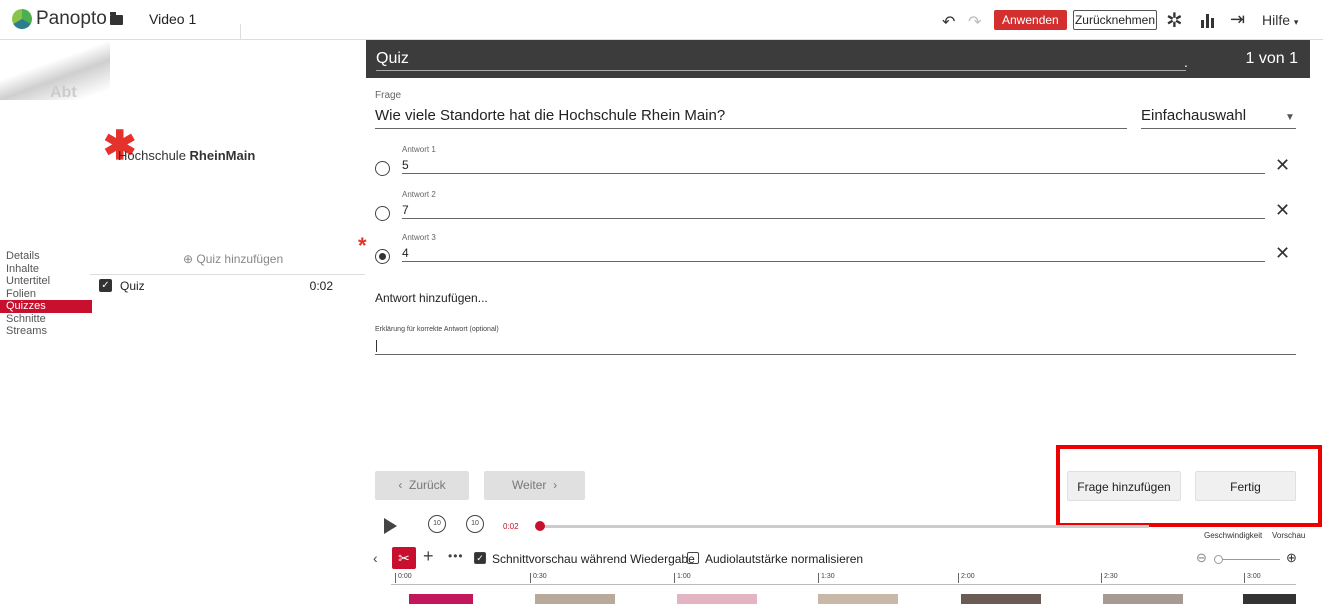  Describe the element at coordinates (63, 92) in the screenshot. I see `slide-preview-text: Abt` at that location.